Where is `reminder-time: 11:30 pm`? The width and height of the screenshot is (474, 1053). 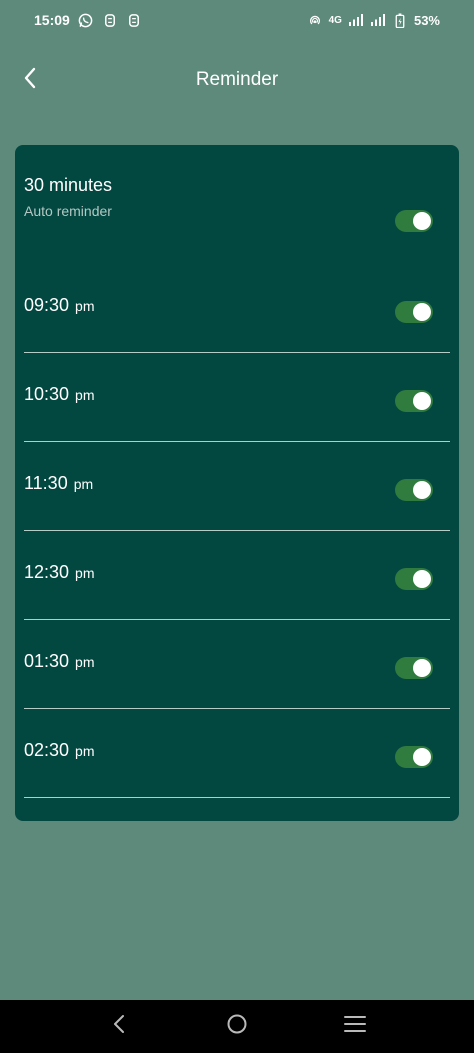 reminder-time: 11:30 pm is located at coordinates (58, 483).